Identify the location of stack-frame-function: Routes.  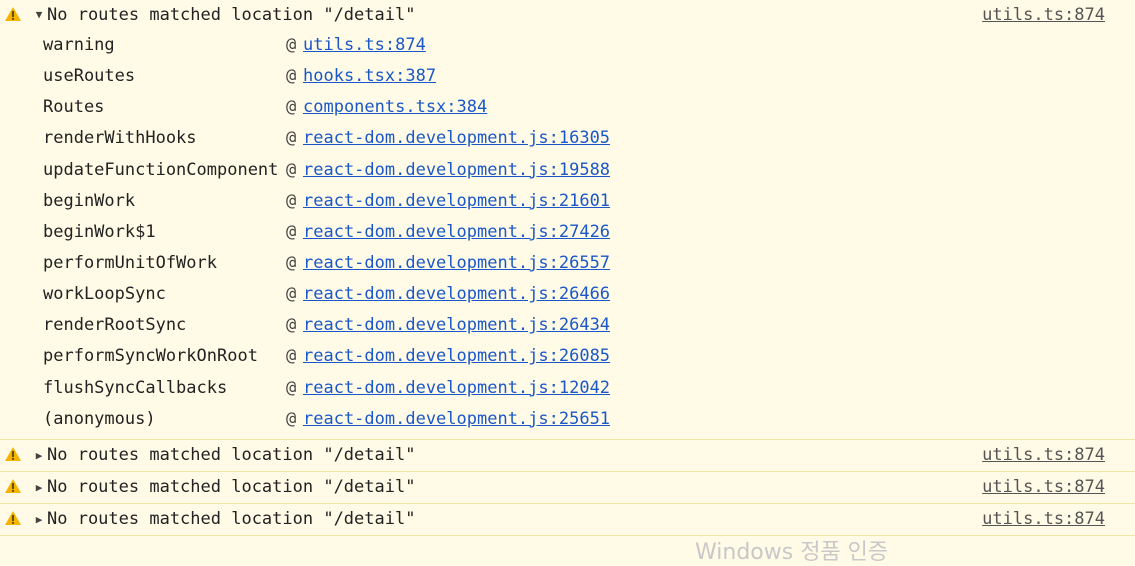
(74, 107).